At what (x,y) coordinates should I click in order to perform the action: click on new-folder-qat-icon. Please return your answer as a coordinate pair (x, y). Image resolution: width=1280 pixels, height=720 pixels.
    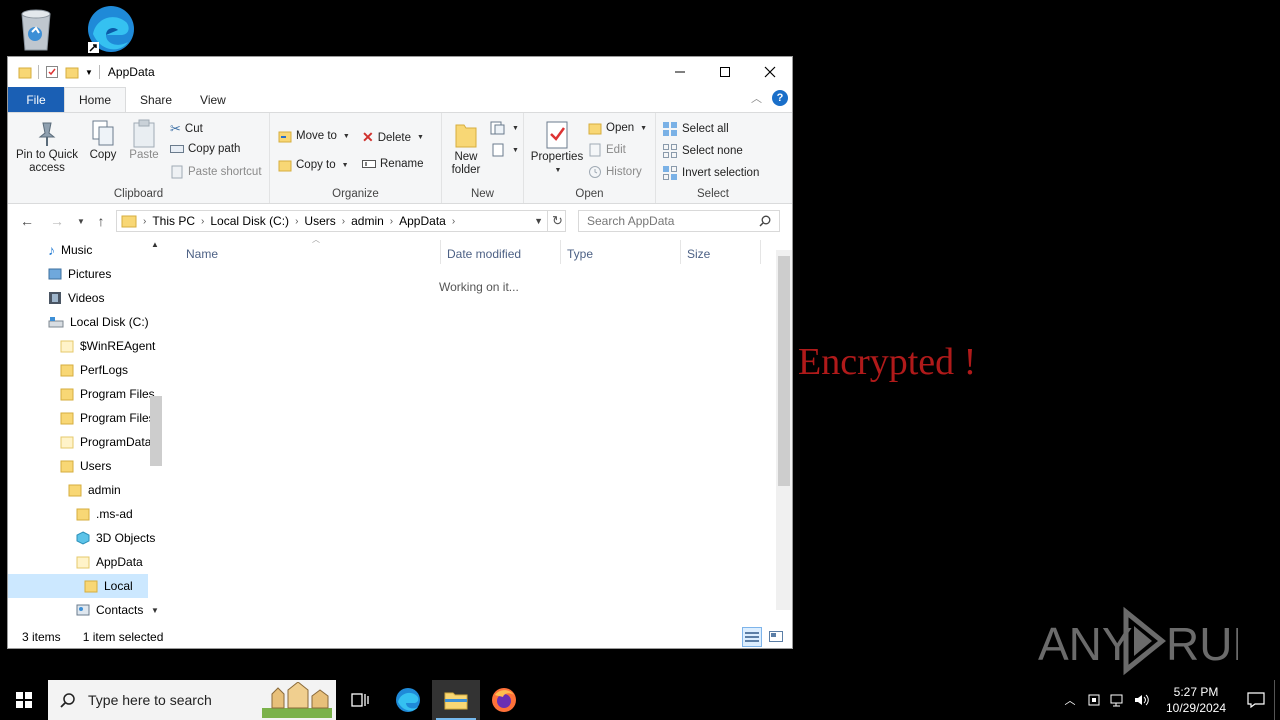
    Looking at the image, I should click on (72, 72).